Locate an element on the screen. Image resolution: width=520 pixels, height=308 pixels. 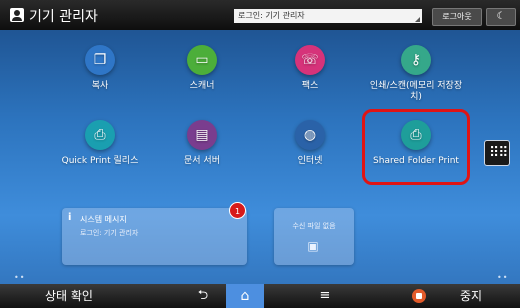
menu-button: ≡ is located at coordinates (325, 296).